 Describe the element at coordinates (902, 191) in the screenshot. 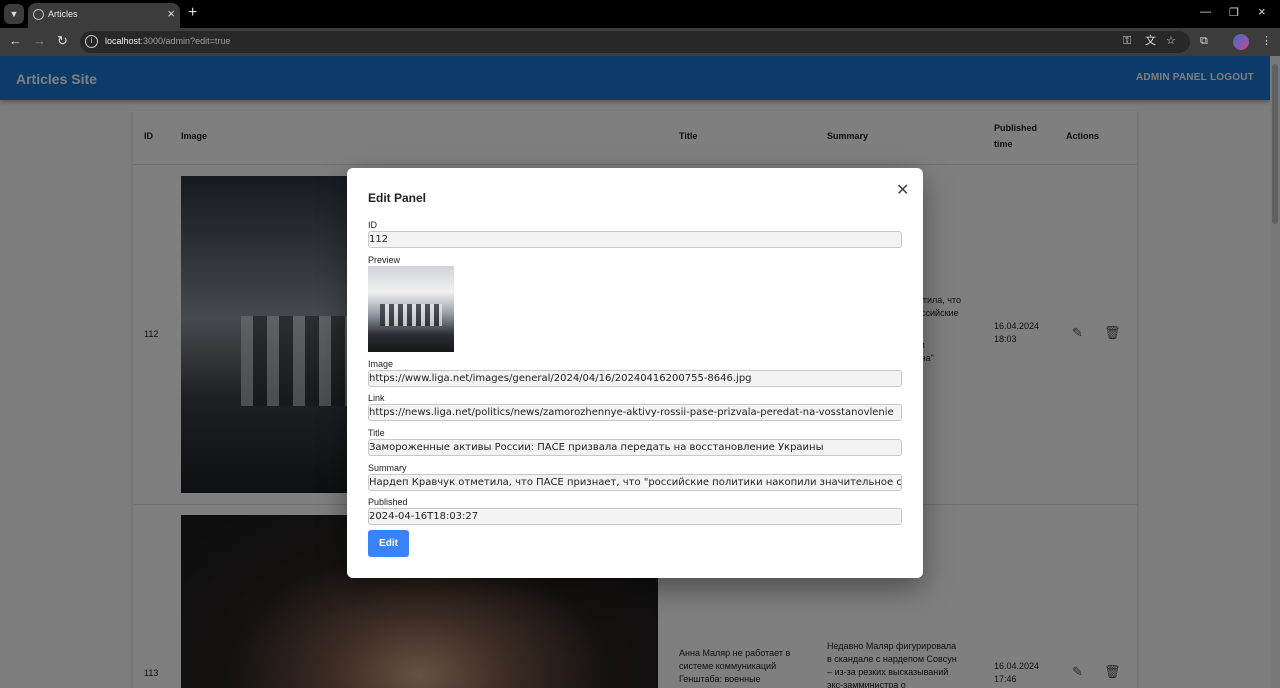

I see `close-icon: ✕` at that location.